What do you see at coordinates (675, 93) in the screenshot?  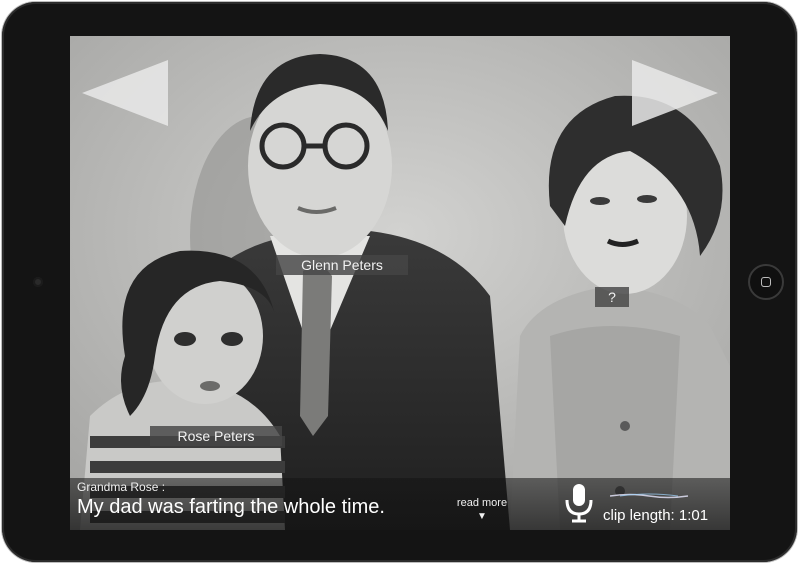 I see `next-arrow-icon` at bounding box center [675, 93].